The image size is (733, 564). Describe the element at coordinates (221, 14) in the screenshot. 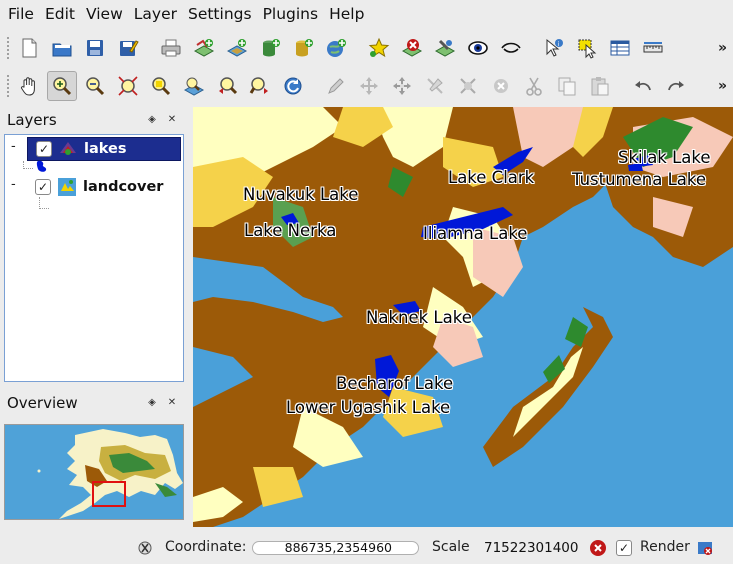

I see `menu-settings: Settings` at that location.